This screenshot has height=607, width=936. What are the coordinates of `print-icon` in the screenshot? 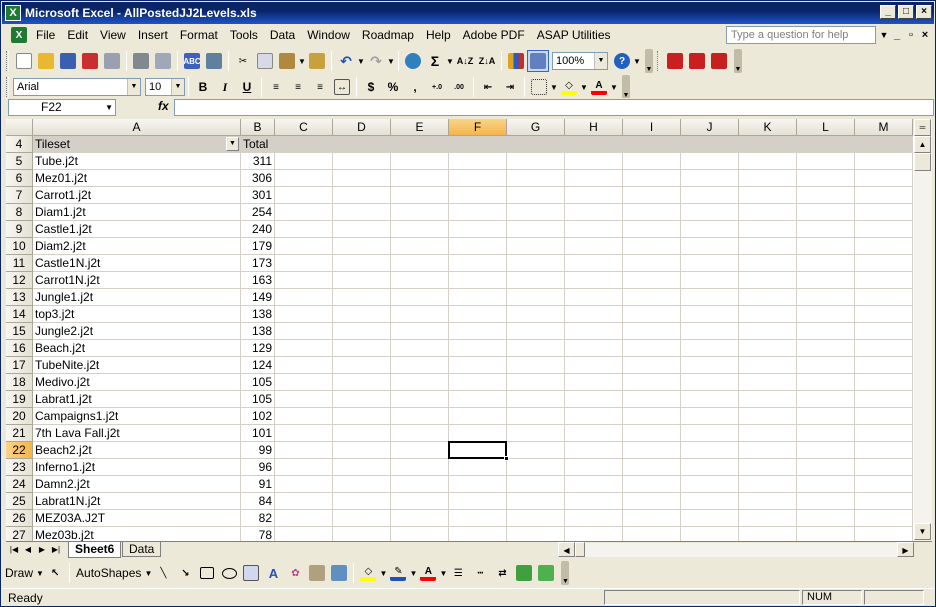 It's located at (141, 61).